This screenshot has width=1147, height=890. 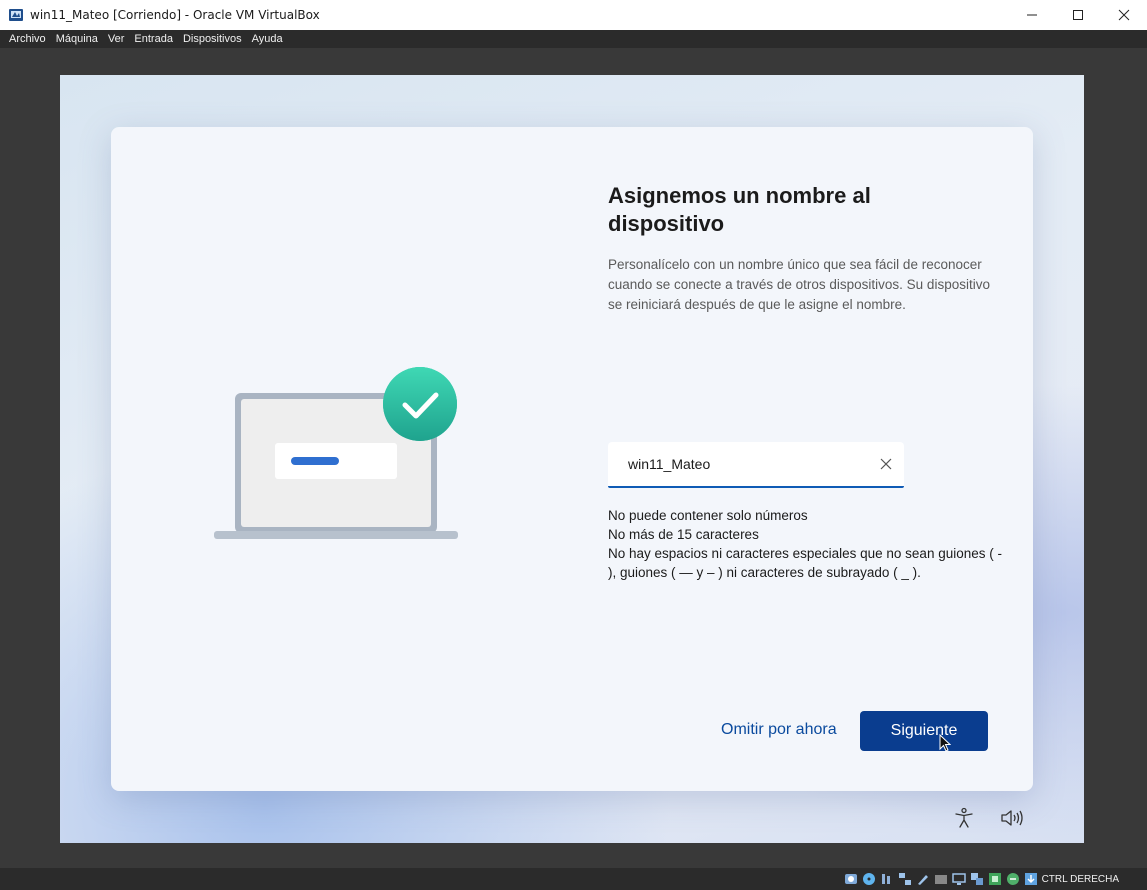 What do you see at coordinates (779, 733) in the screenshot?
I see `skip-button: Omitir por ahora` at bounding box center [779, 733].